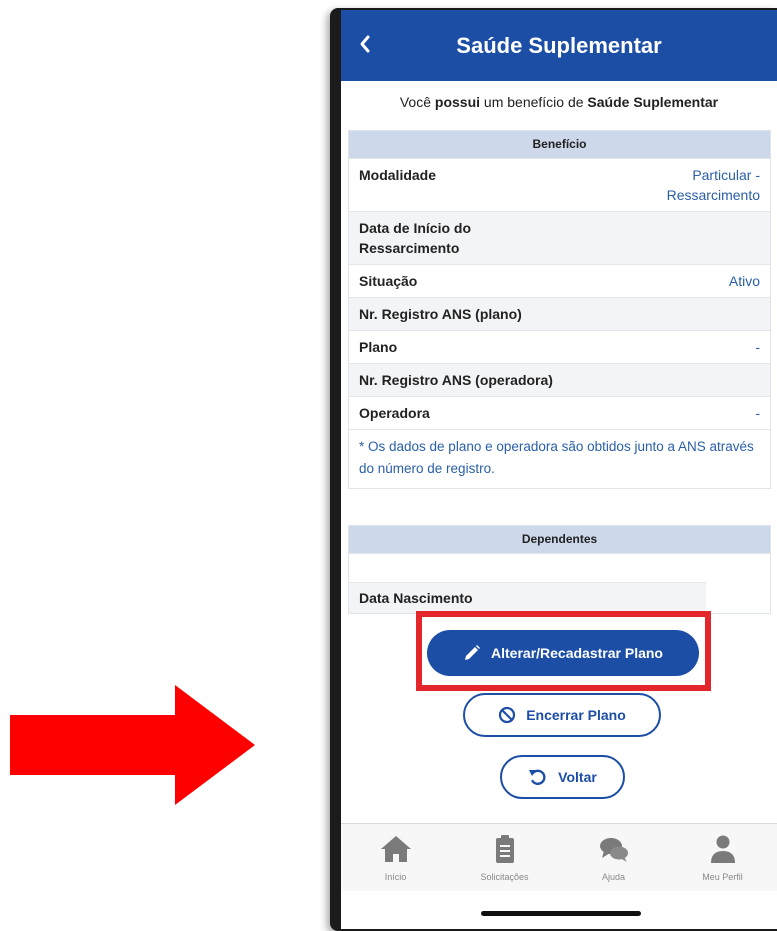 This screenshot has height=931, width=777. Describe the element at coordinates (613, 850) in the screenshot. I see `chat-bubbles-icon` at that location.